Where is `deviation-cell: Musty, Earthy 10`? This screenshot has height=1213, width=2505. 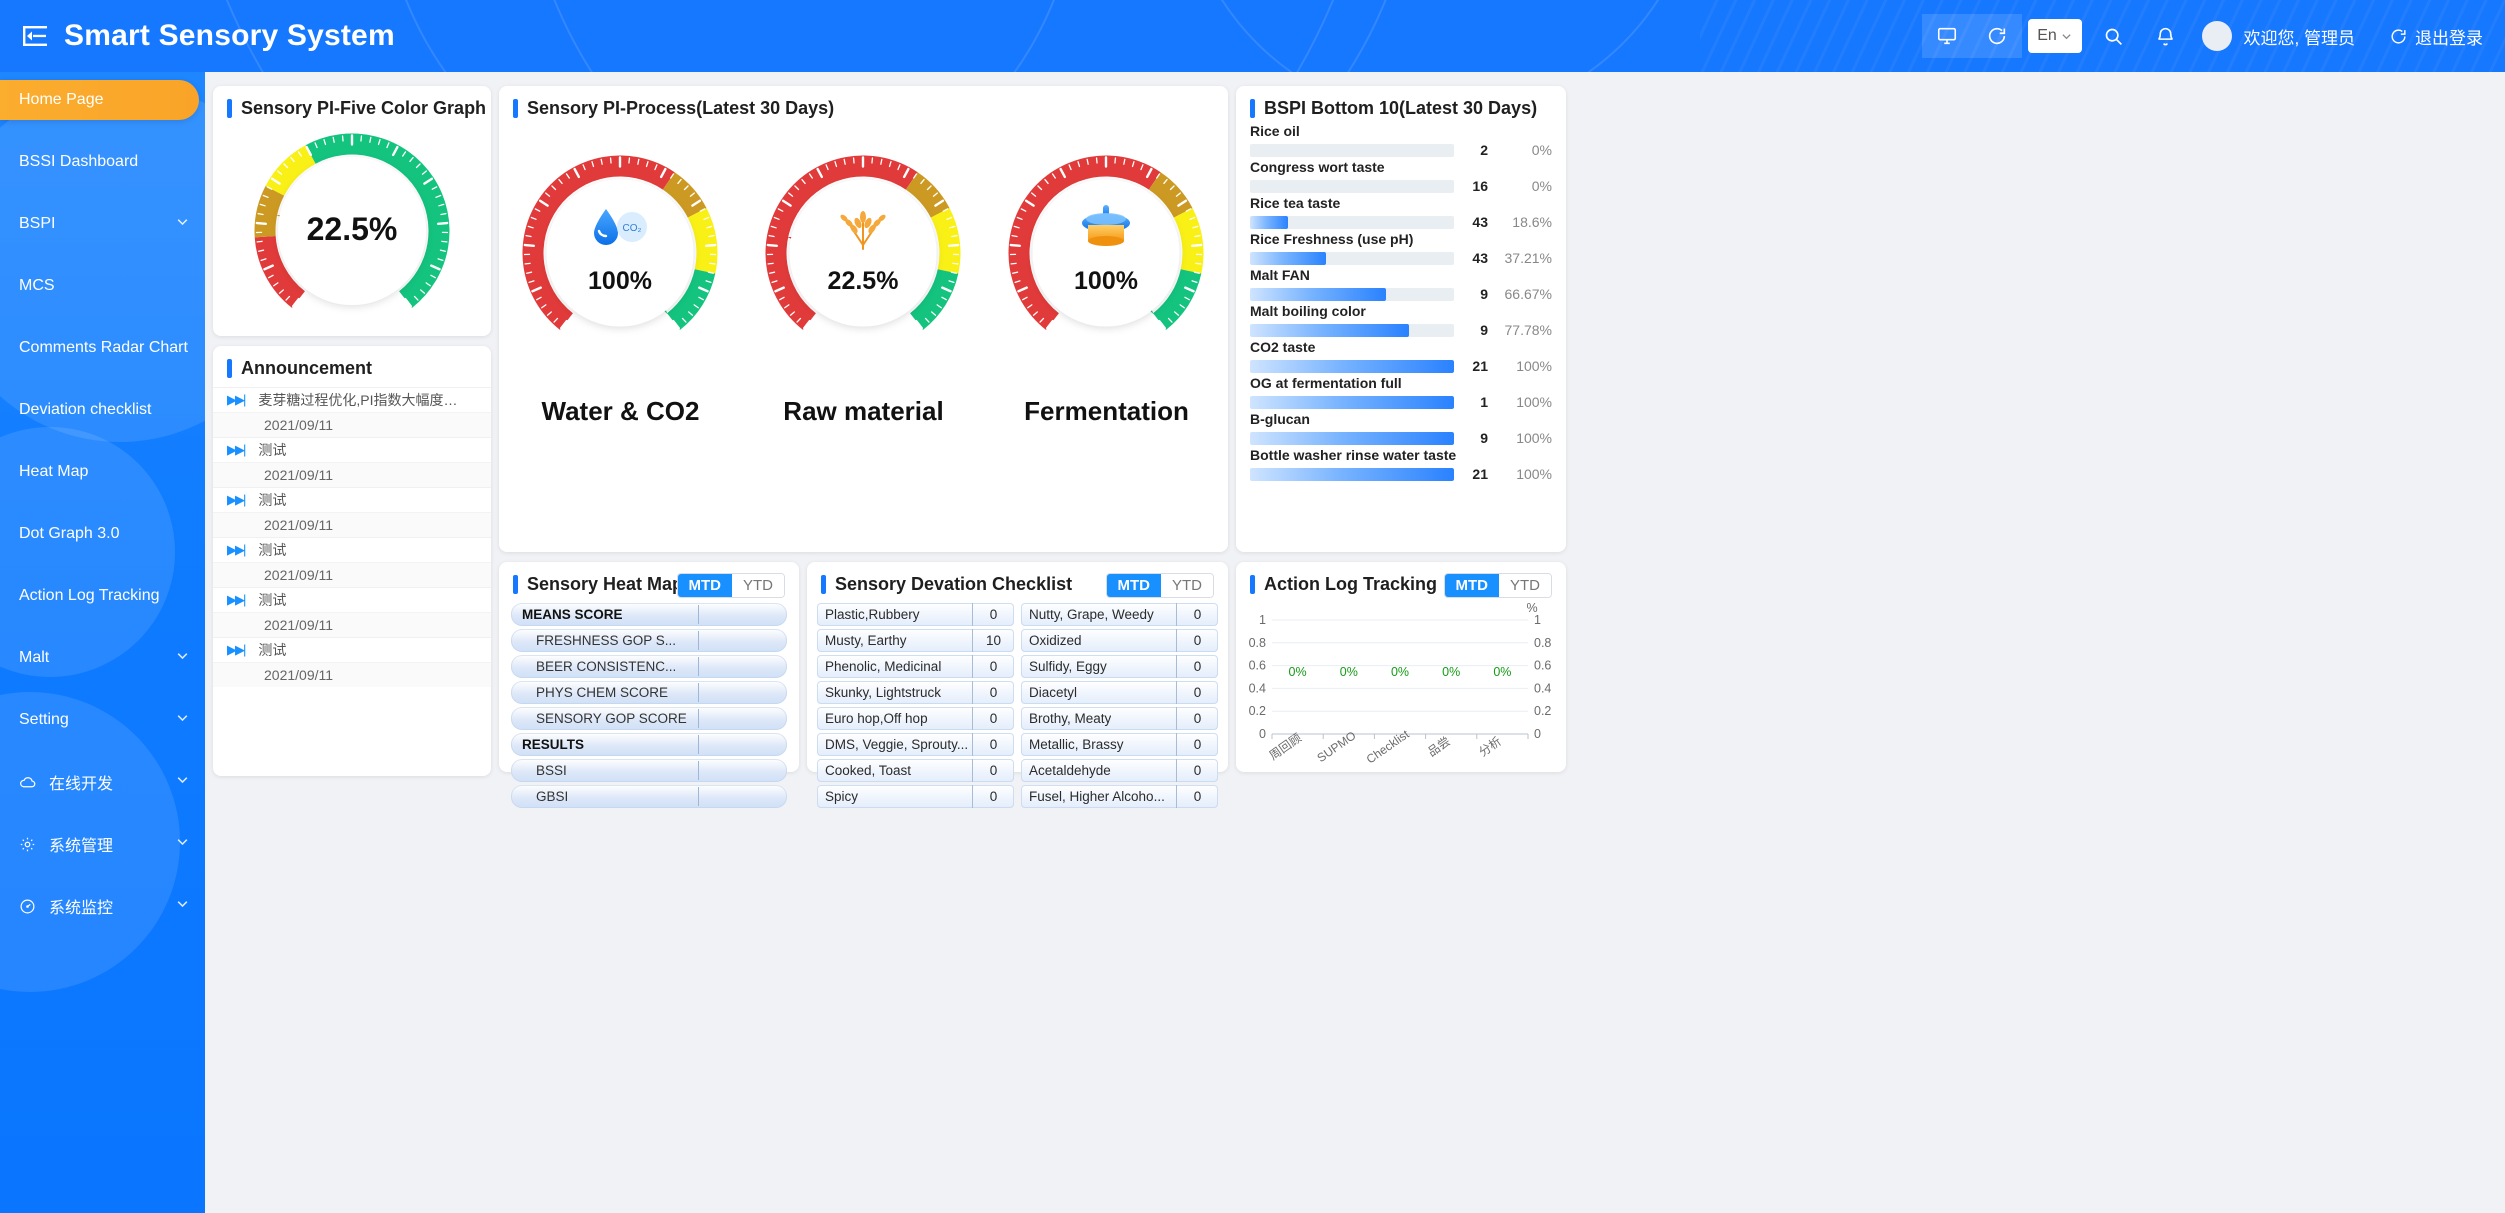 deviation-cell: Musty, Earthy 10 is located at coordinates (915, 640).